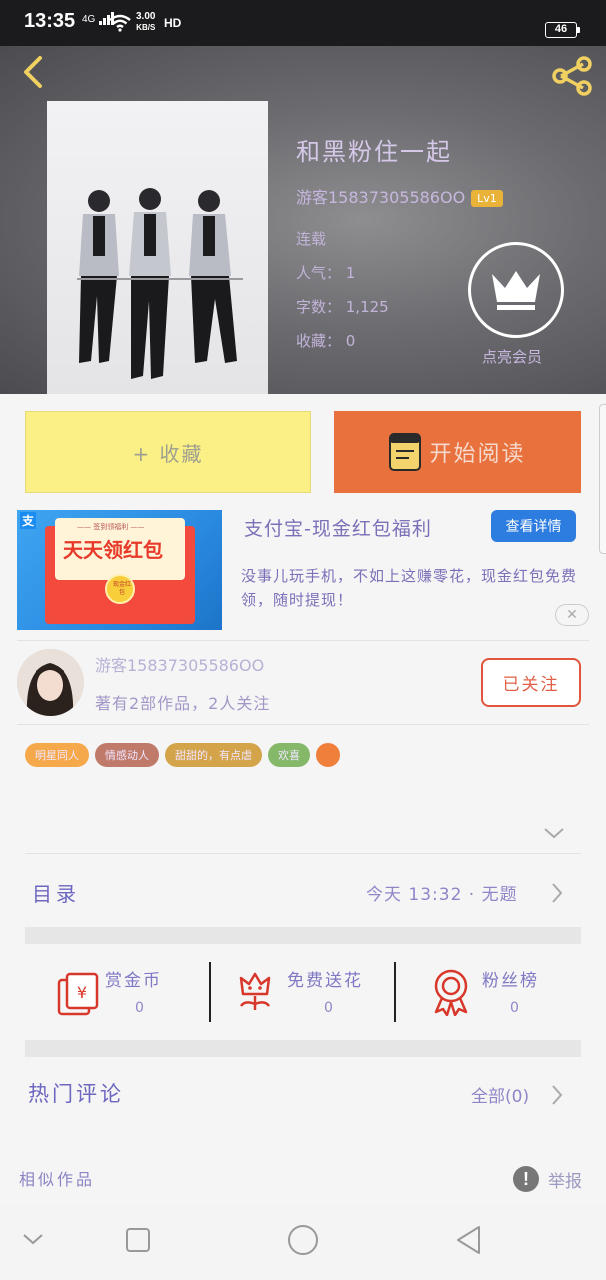 The width and height of the screenshot is (606, 1280). Describe the element at coordinates (289, 755) in the screenshot. I see `tag-chip: 欢喜` at that location.